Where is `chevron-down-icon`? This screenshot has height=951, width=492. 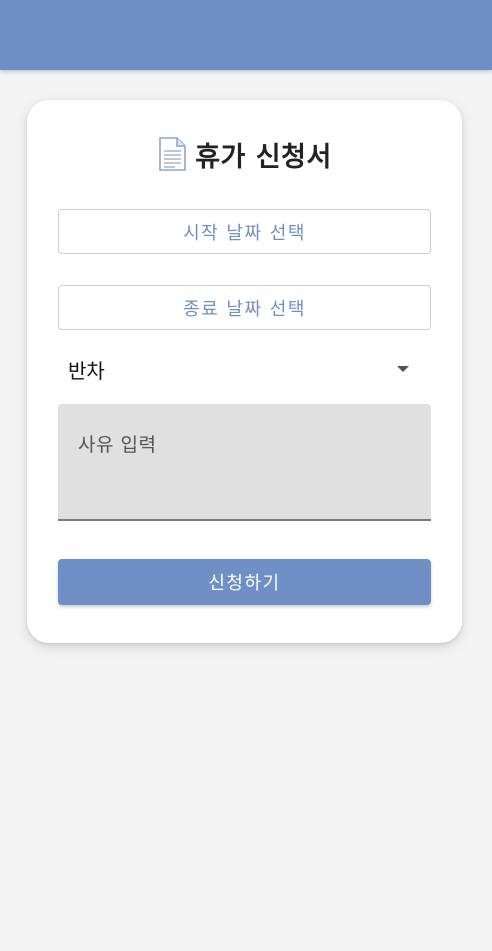
chevron-down-icon is located at coordinates (403, 369).